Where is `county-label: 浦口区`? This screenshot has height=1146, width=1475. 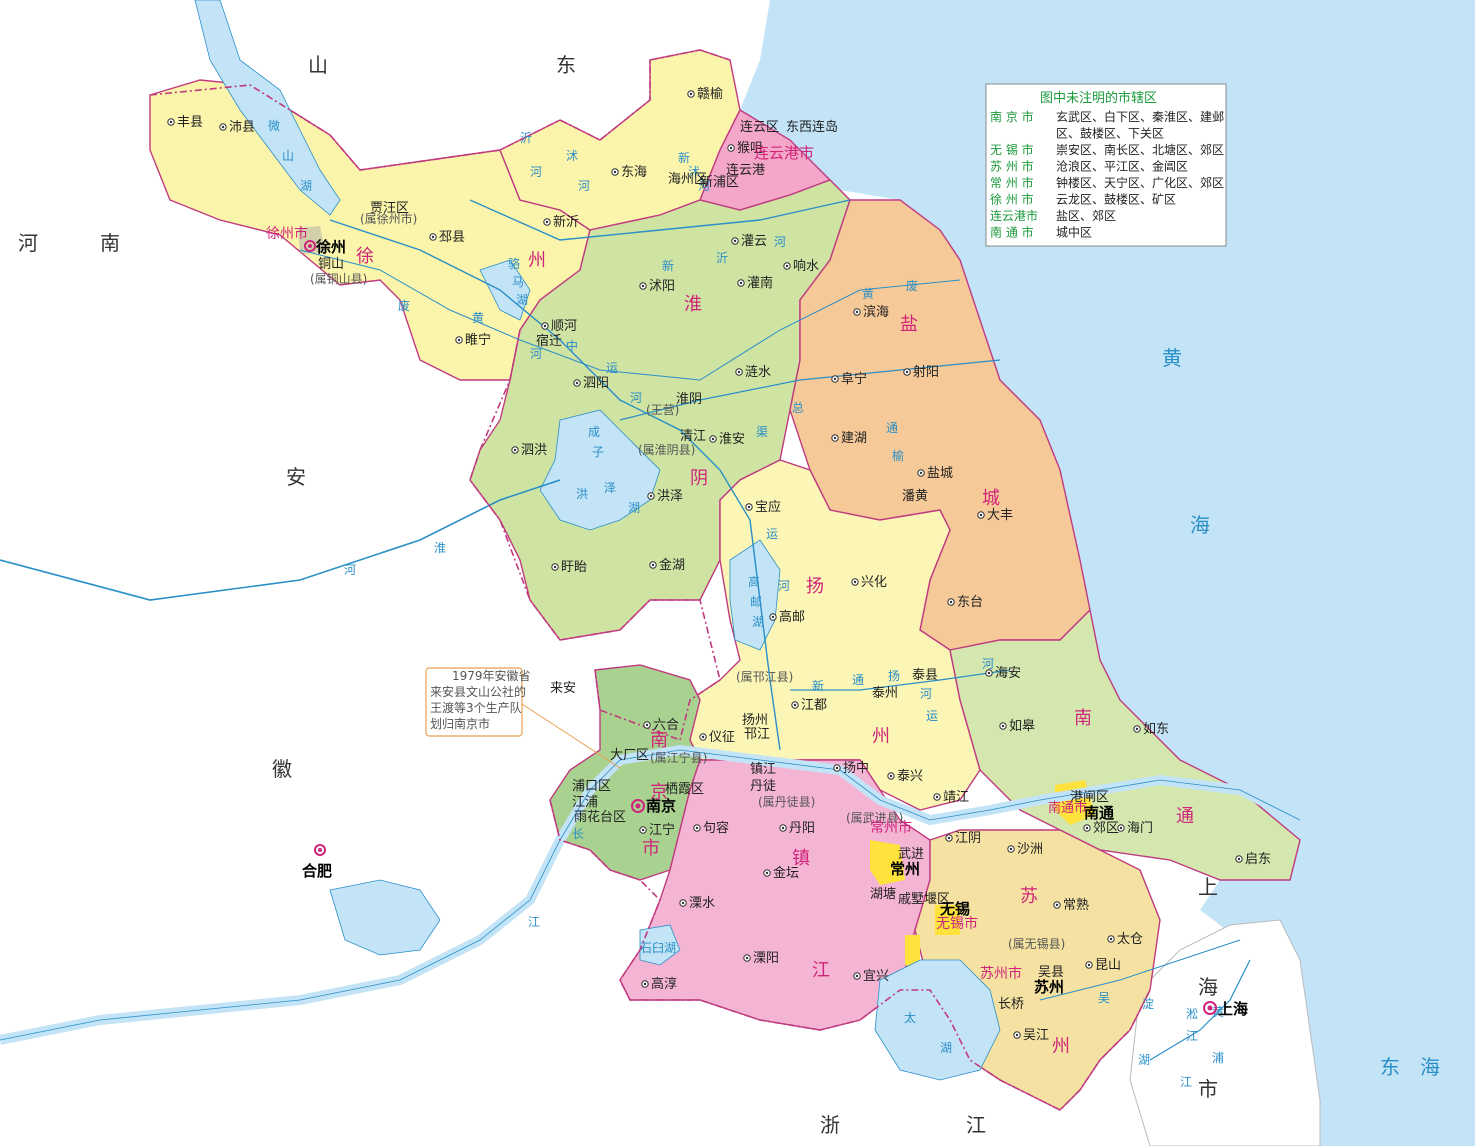
county-label: 浦口区 is located at coordinates (591, 786).